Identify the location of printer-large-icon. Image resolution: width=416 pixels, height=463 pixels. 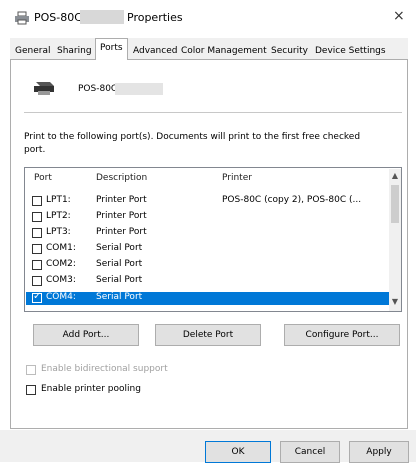
(44, 88).